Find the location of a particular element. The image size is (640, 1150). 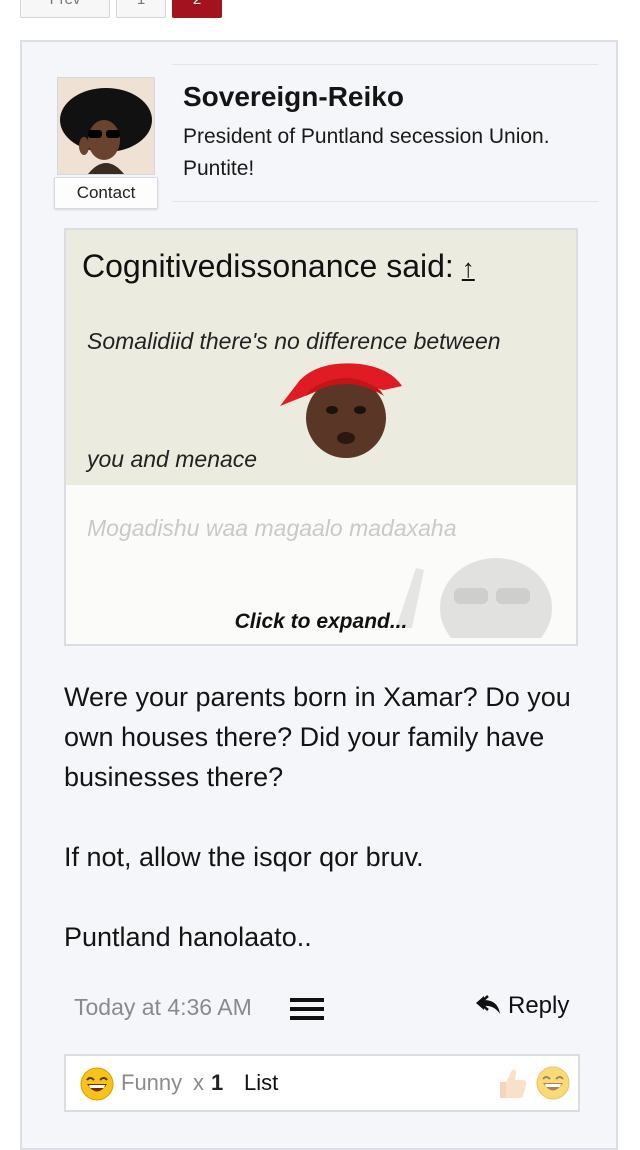

contact-button: Contact is located at coordinates (106, 193).